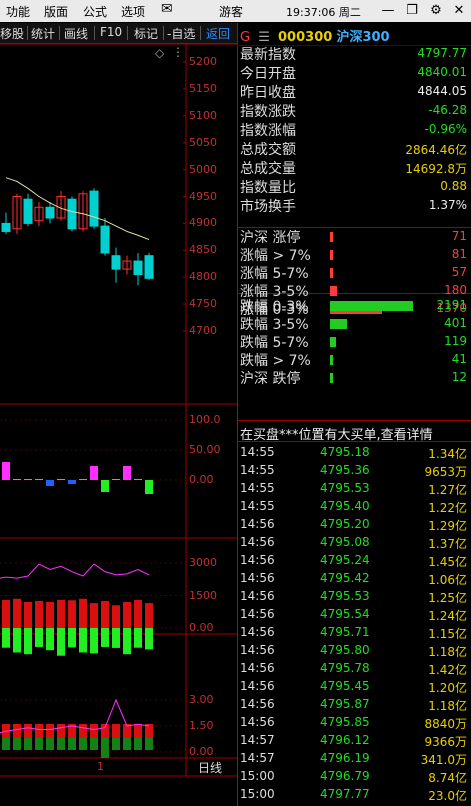 The height and width of the screenshot is (806, 471). Describe the element at coordinates (264, 37) in the screenshot. I see `menu-icon: ☰` at that location.